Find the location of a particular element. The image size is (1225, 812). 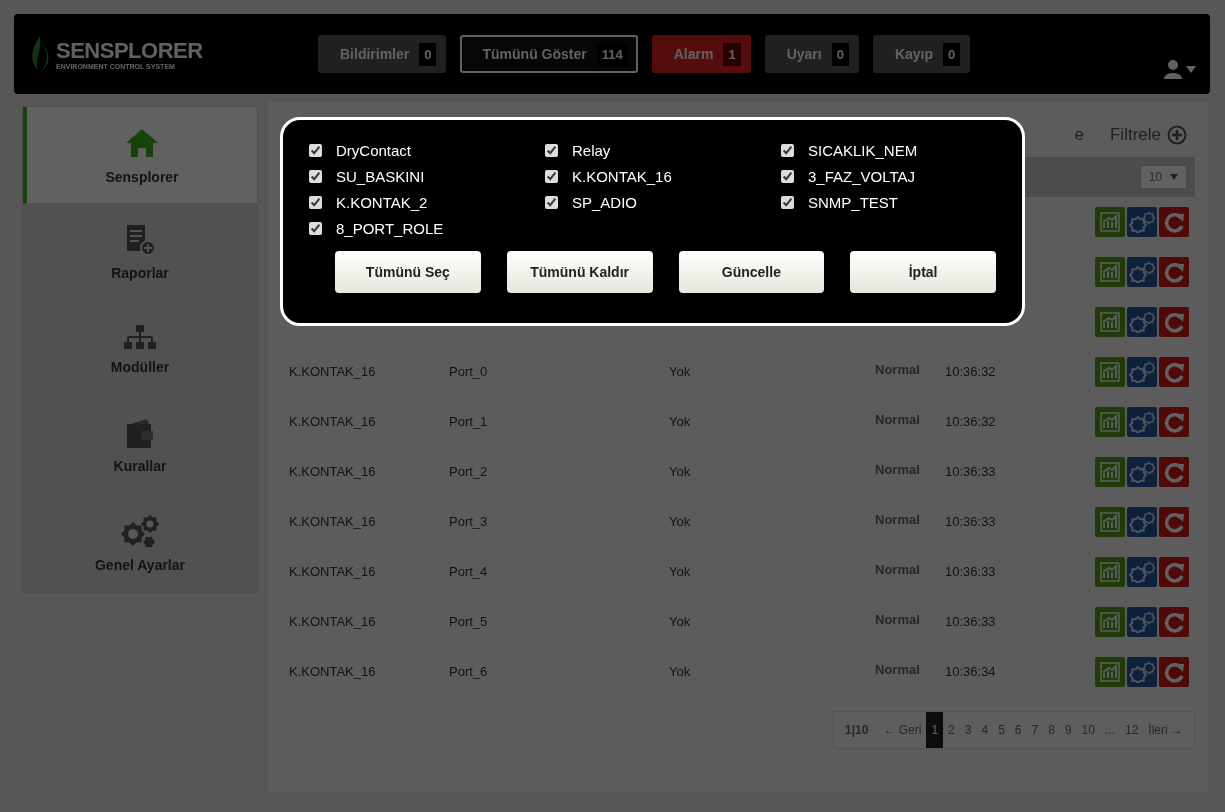

panel-heading: e is located at coordinates (1079, 135).